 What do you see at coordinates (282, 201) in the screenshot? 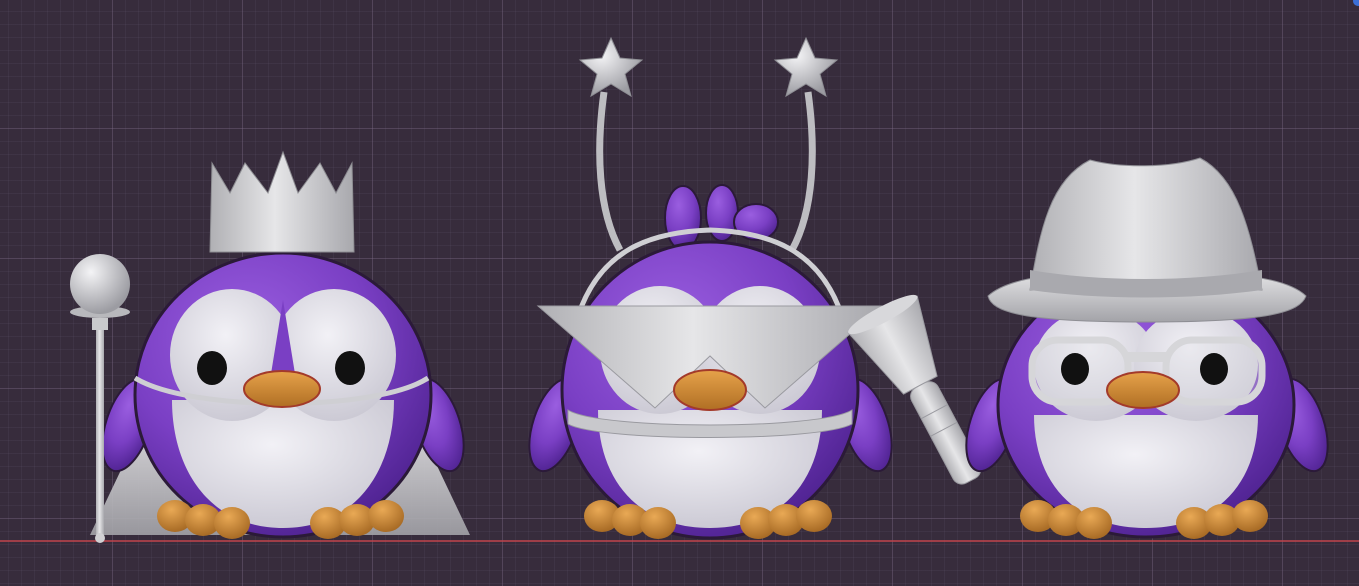
I see `crown` at bounding box center [282, 201].